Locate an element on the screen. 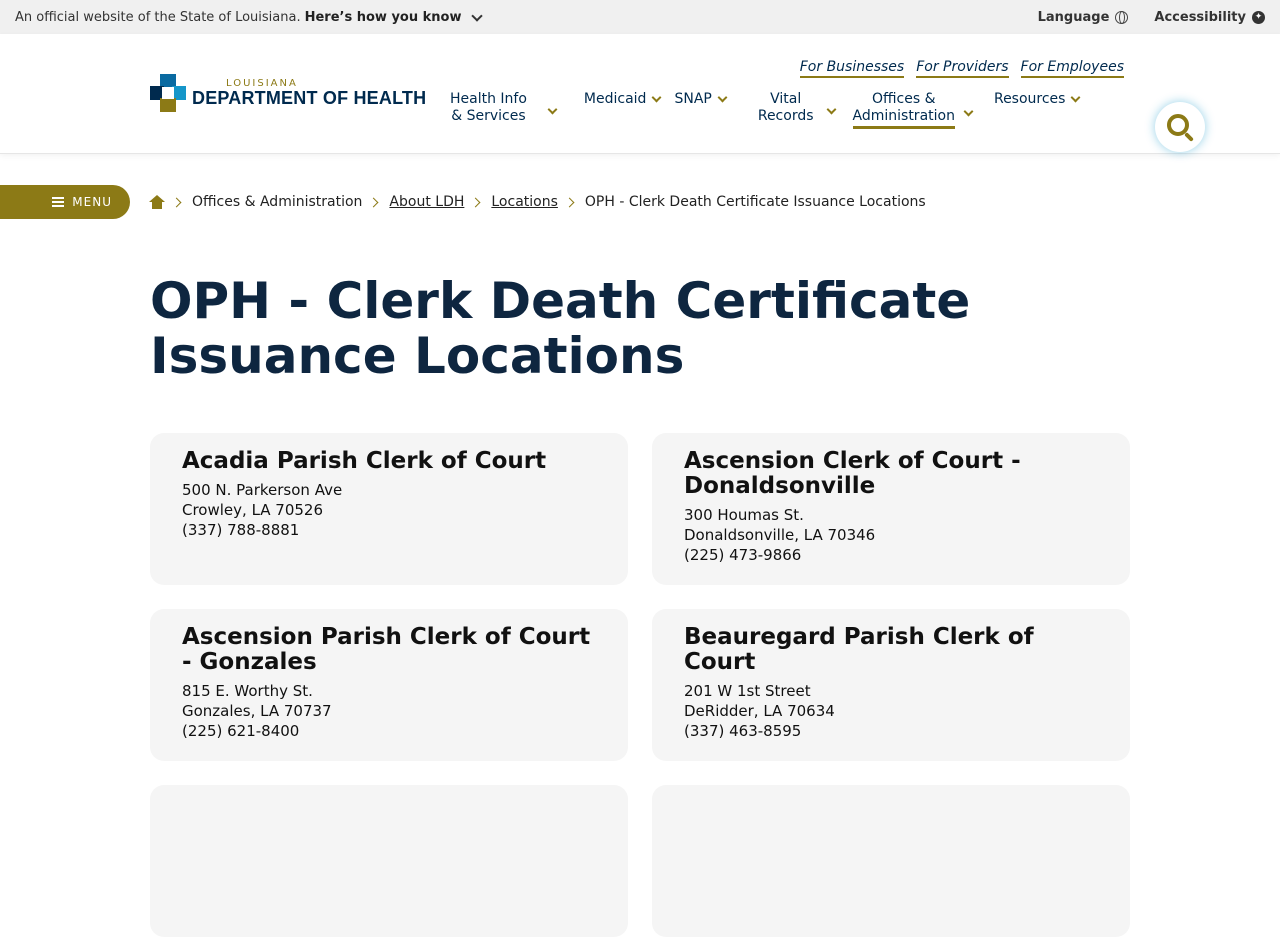 This screenshot has width=1280, height=937. for-businesses-link: For Businesses is located at coordinates (852, 68).